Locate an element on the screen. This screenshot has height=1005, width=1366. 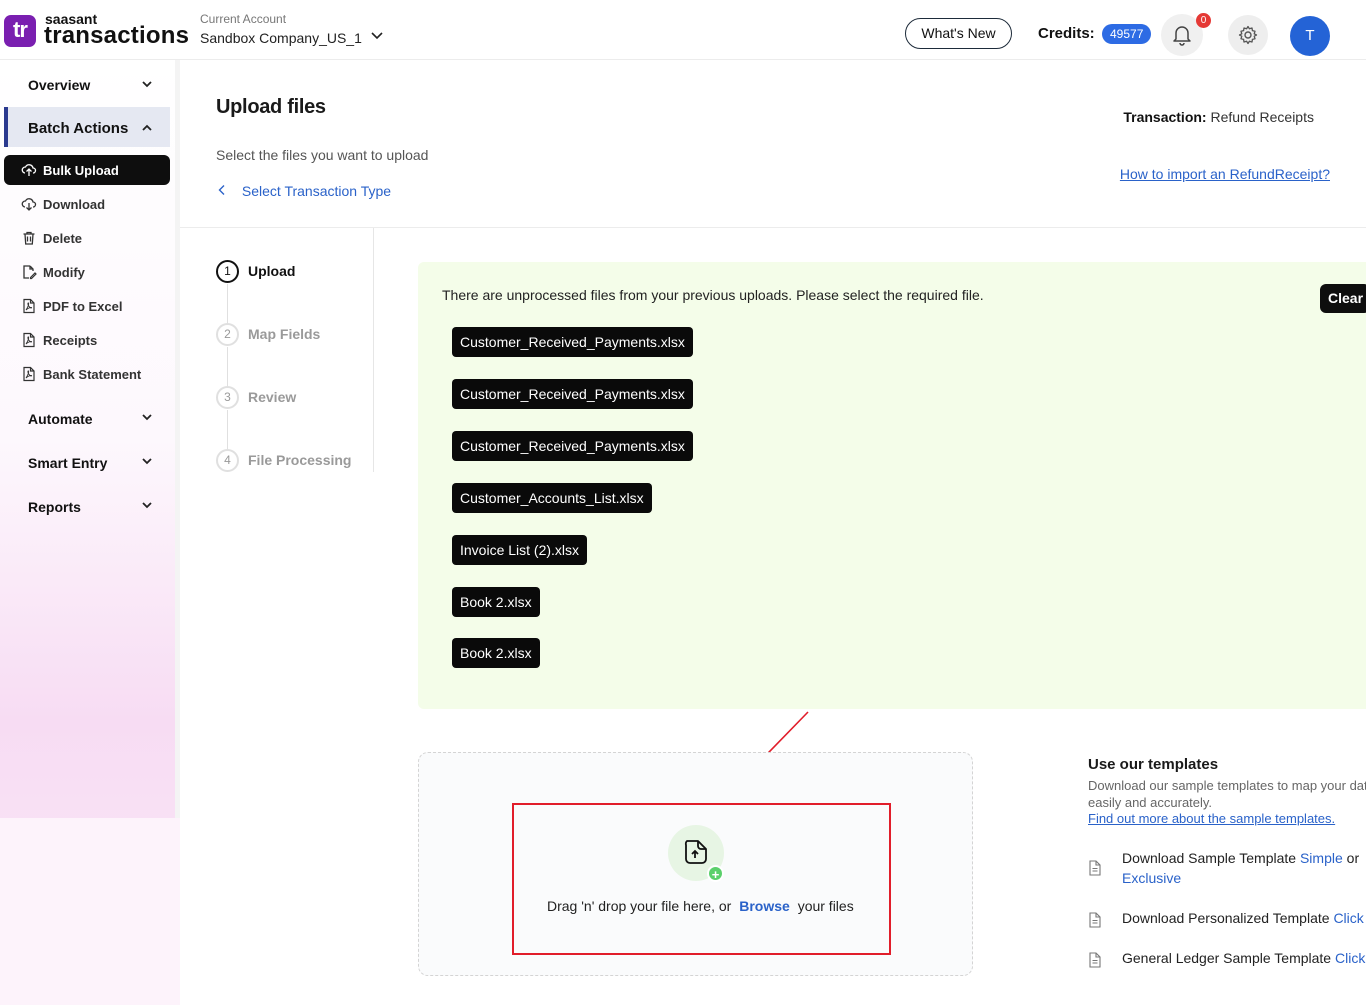
step-number: 3 is located at coordinates (227, 397).